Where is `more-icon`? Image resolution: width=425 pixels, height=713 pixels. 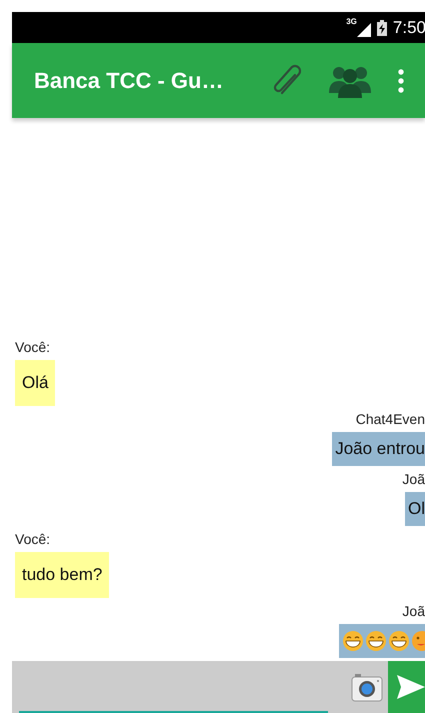
more-icon is located at coordinates (401, 80).